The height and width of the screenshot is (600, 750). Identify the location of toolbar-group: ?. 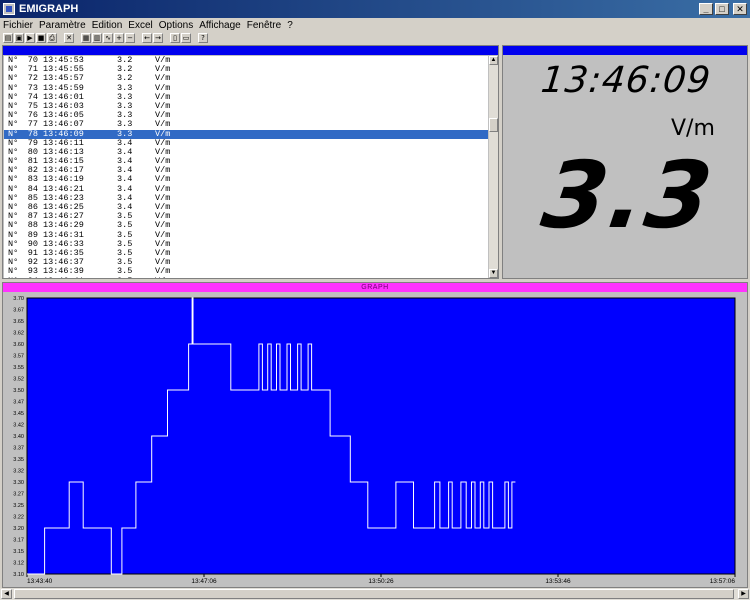
(203, 38).